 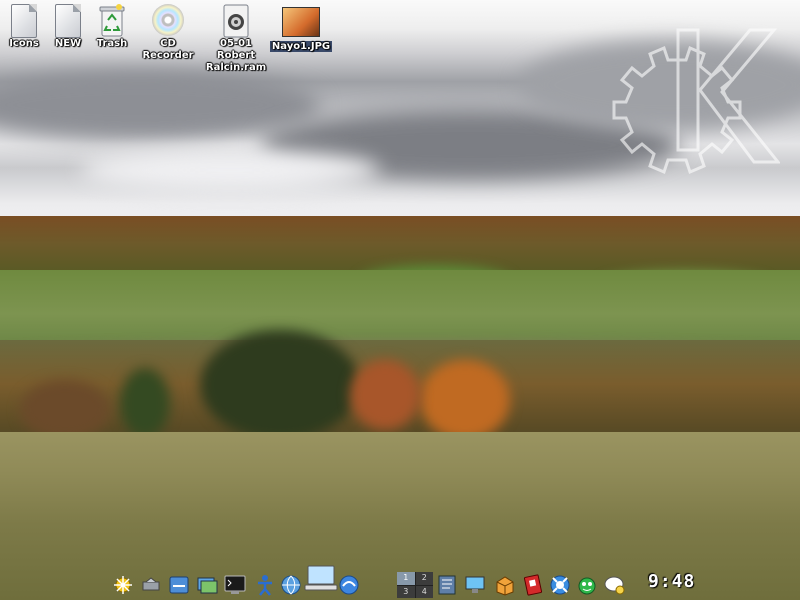 I want to click on pager-desktop-2: 2, so click(x=424, y=578).